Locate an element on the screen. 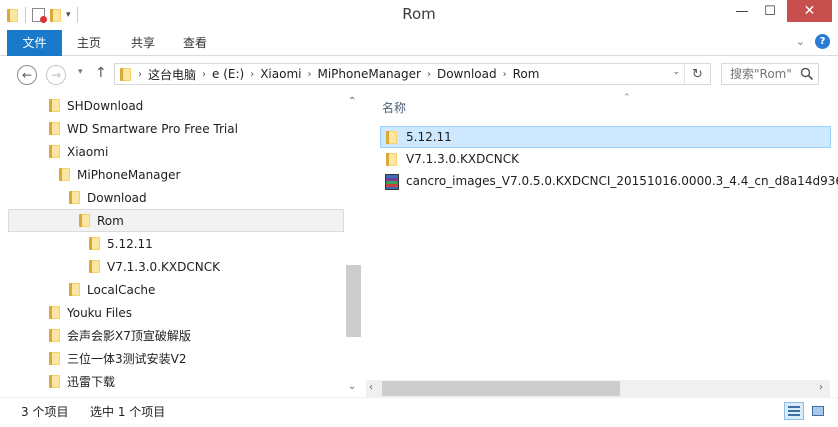 The width and height of the screenshot is (838, 427). search-box is located at coordinates (770, 74).